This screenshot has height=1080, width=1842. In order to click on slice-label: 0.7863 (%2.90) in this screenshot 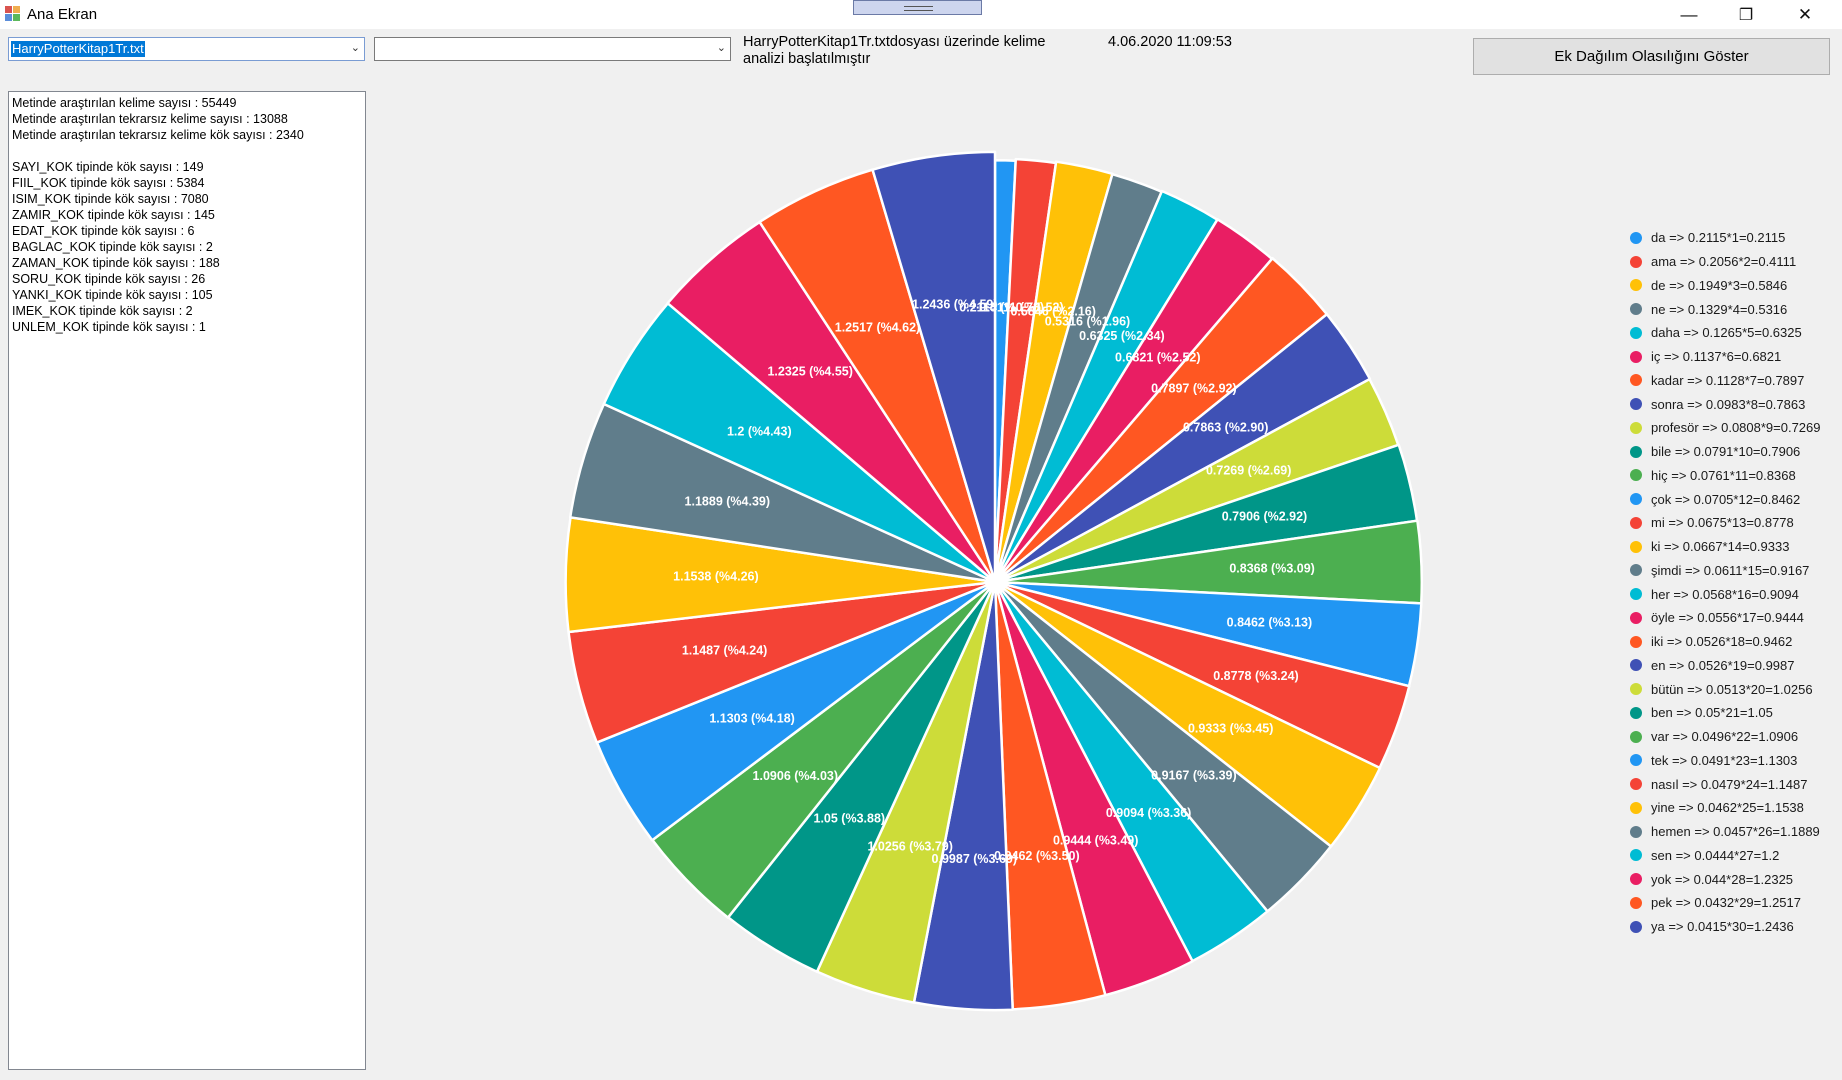, I will do `click(1225, 428)`.